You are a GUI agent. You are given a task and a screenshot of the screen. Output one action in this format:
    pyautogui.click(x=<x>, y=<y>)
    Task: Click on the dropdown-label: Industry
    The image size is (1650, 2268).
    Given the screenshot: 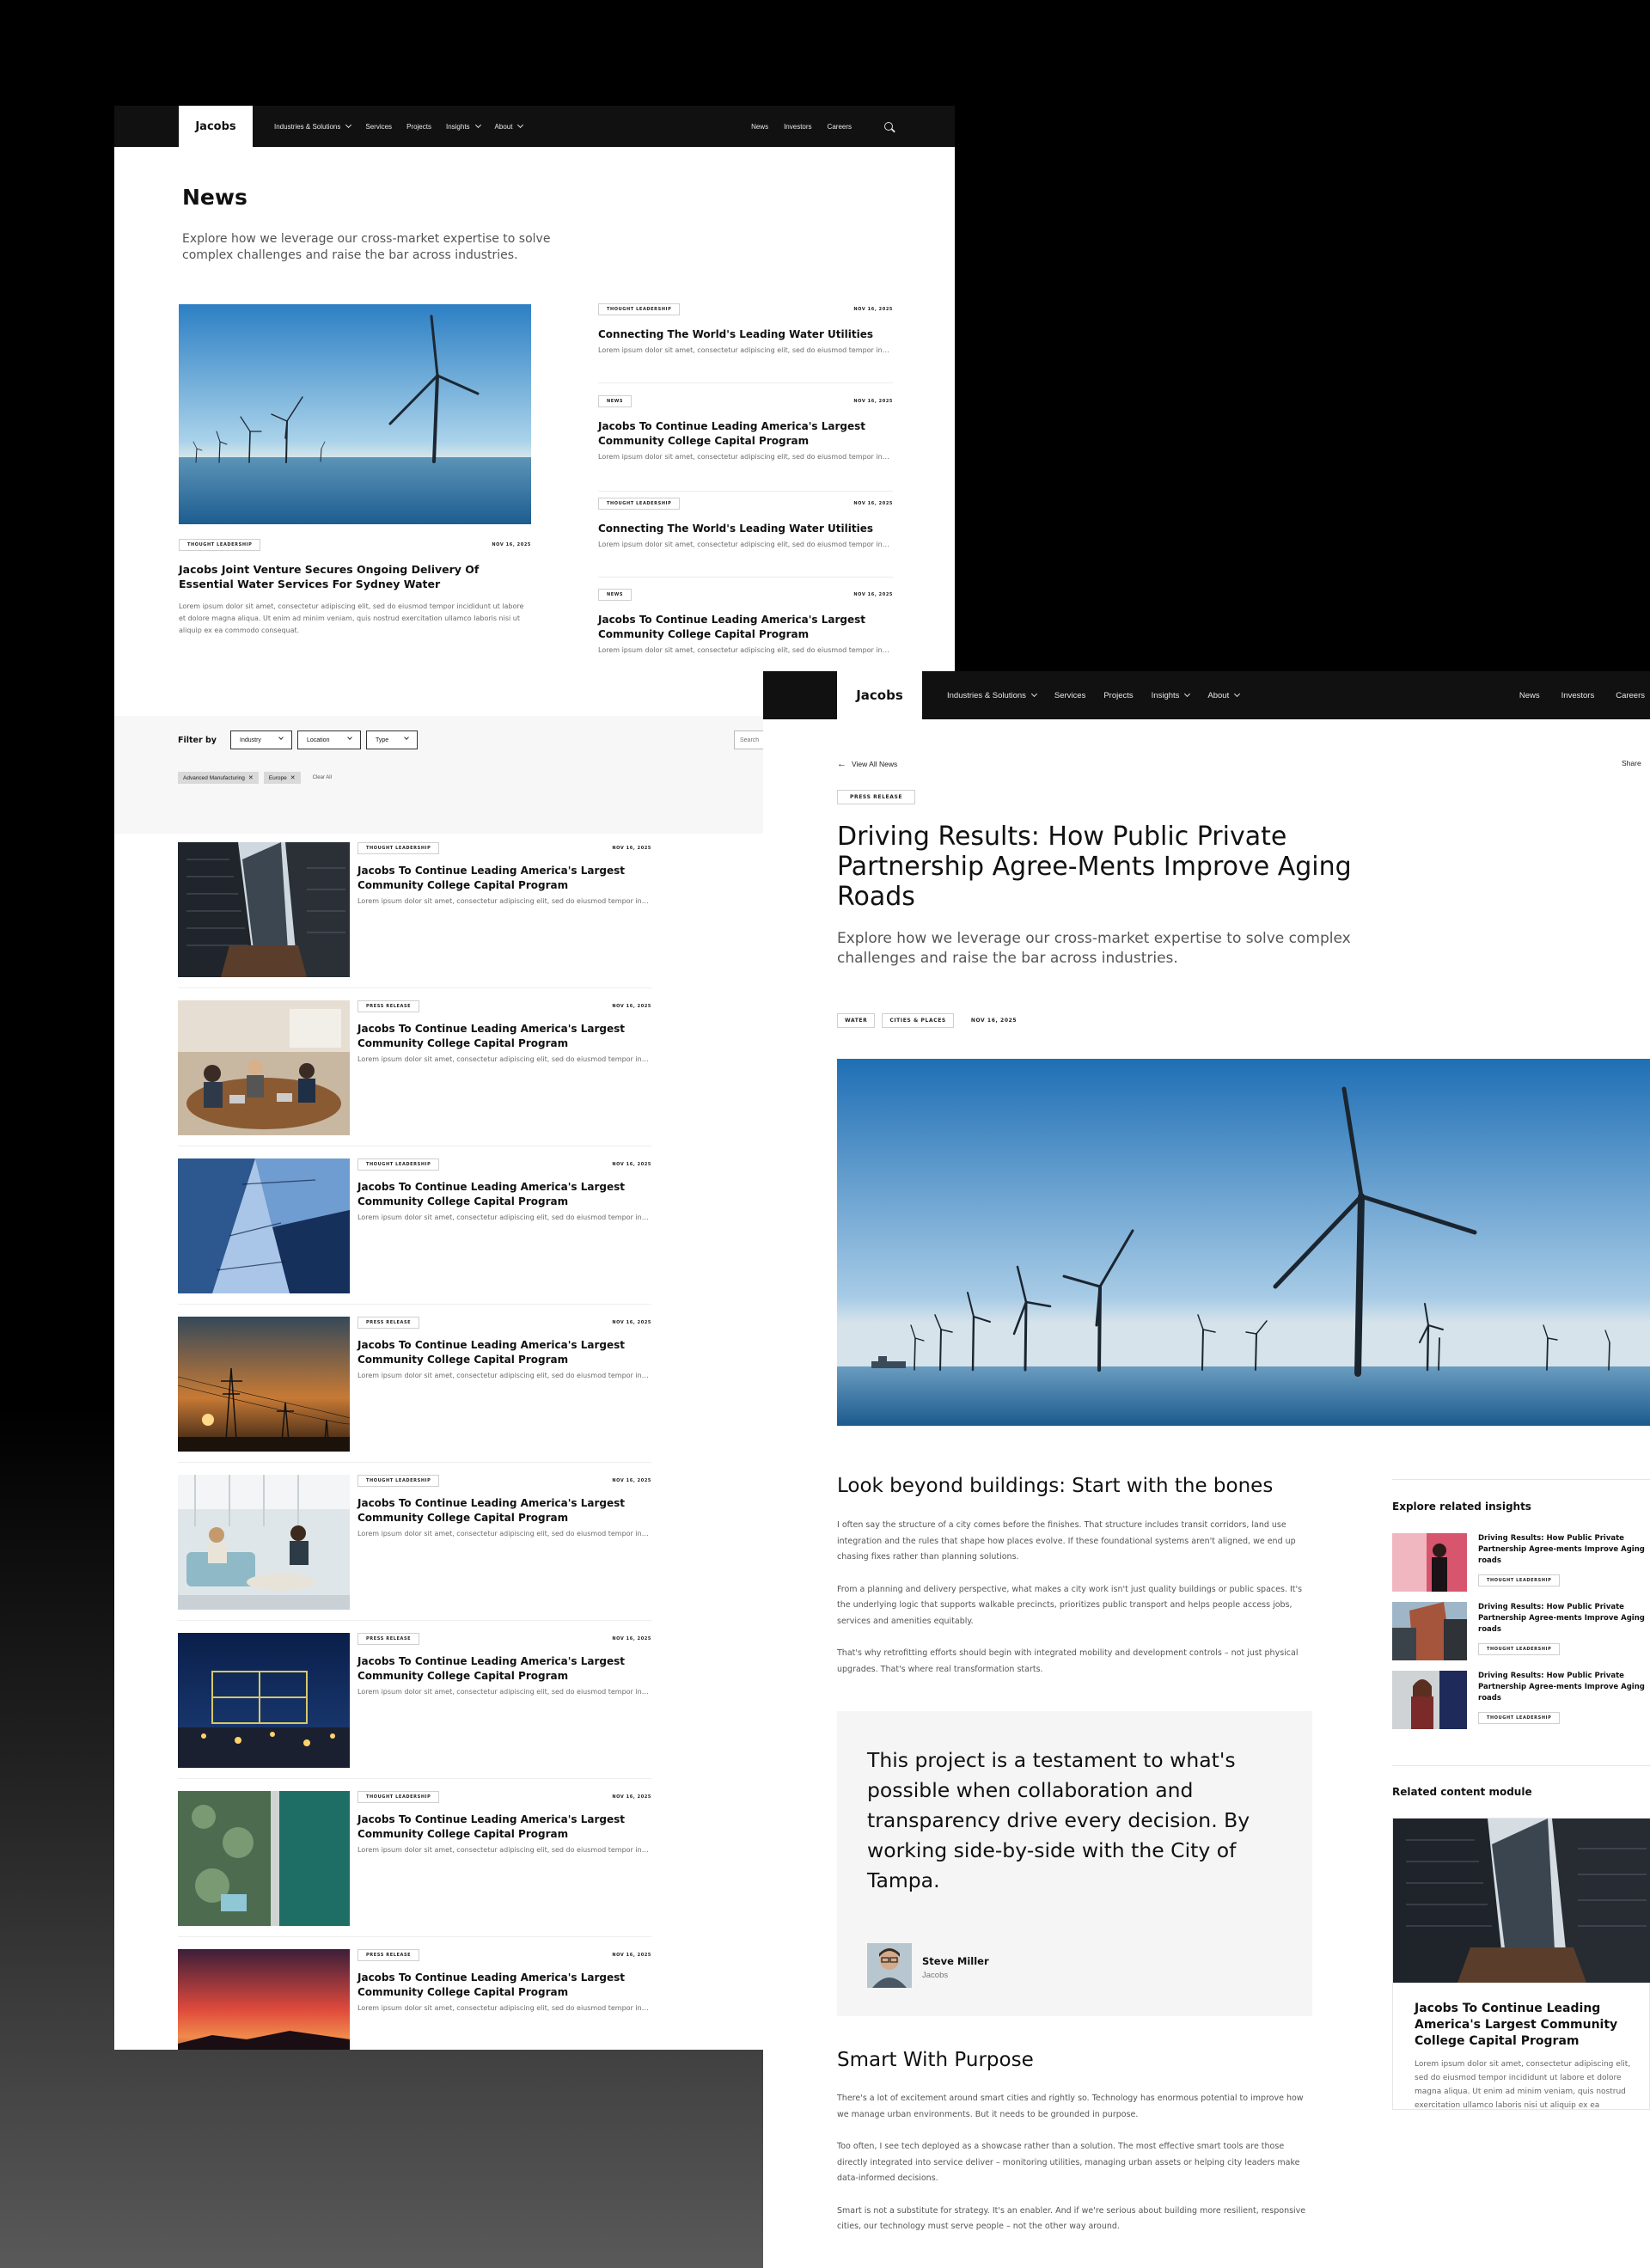 What is the action you would take?
    pyautogui.click(x=250, y=740)
    